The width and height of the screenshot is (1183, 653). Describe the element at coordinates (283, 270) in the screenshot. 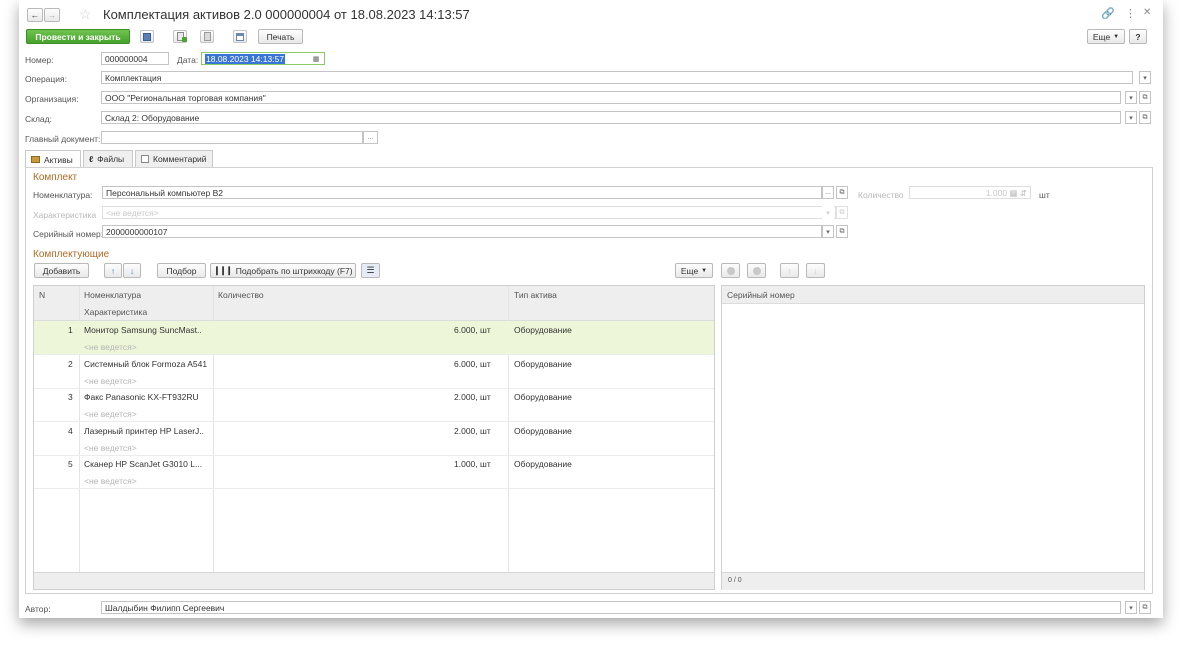

I see `pick-by-barcode-button: ❙❙❙ Подобрать по штрихкоду (F7)` at that location.